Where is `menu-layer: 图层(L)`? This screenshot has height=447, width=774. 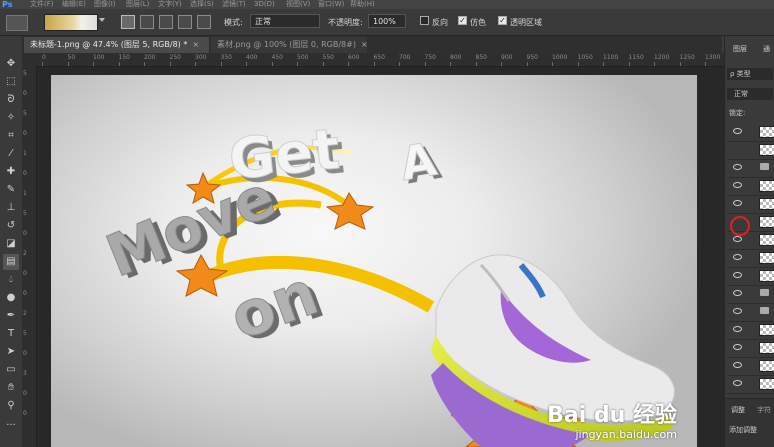 menu-layer: 图层(L) is located at coordinates (137, 4).